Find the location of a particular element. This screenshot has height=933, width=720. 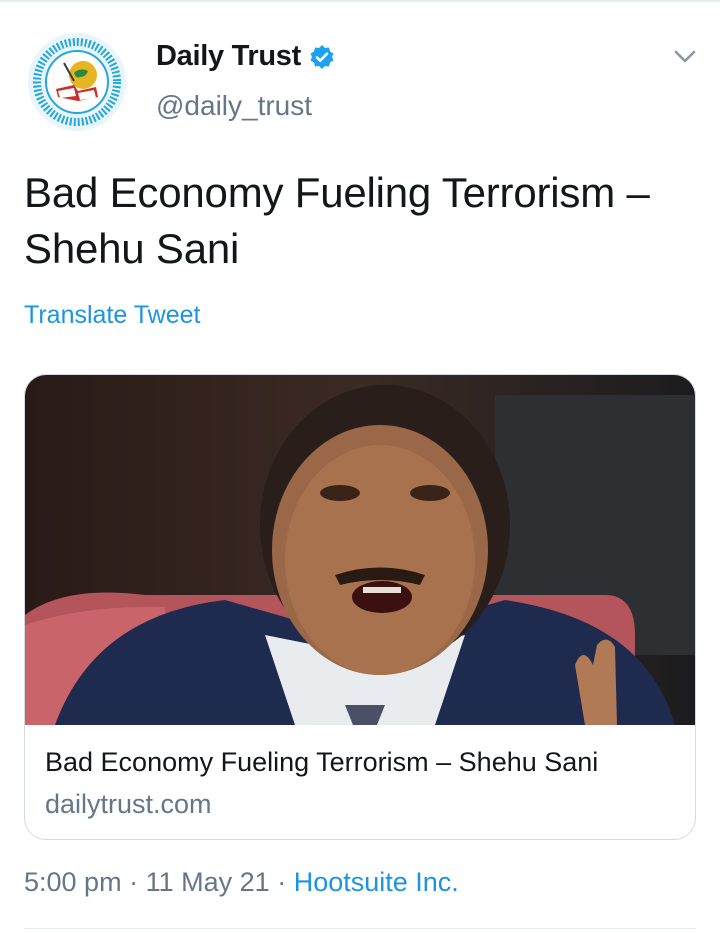

tweet-time: 5:00 pm is located at coordinates (73, 882).